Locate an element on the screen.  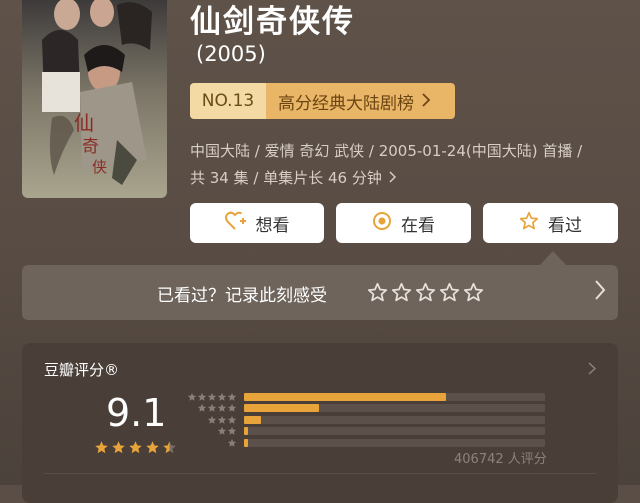
page-title: 仙剑奇侠传 is located at coordinates (272, 22).